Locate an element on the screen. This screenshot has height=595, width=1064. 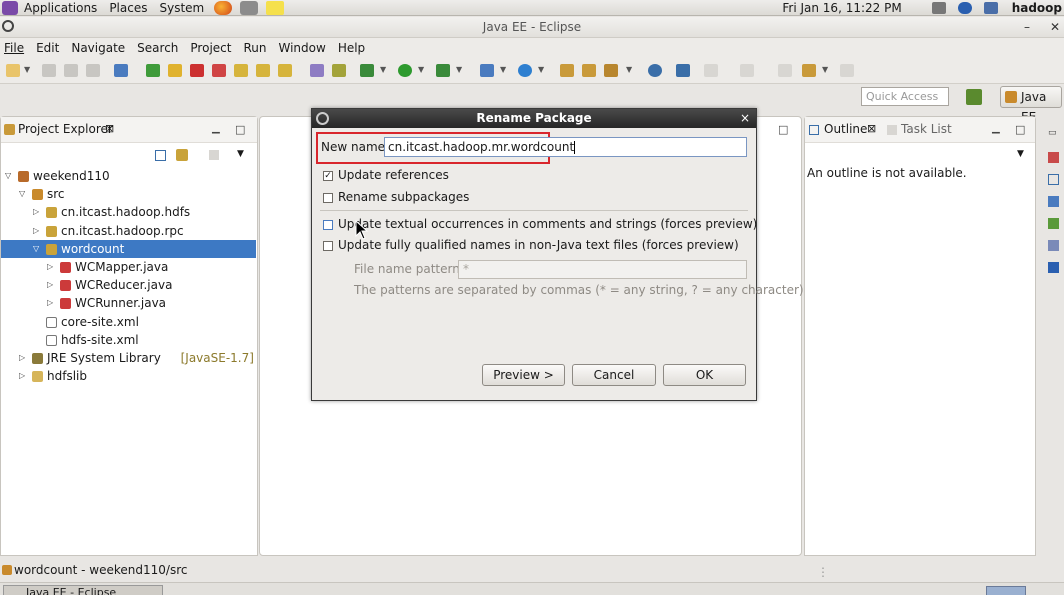
search-tool-icon is located at coordinates (611, 70).